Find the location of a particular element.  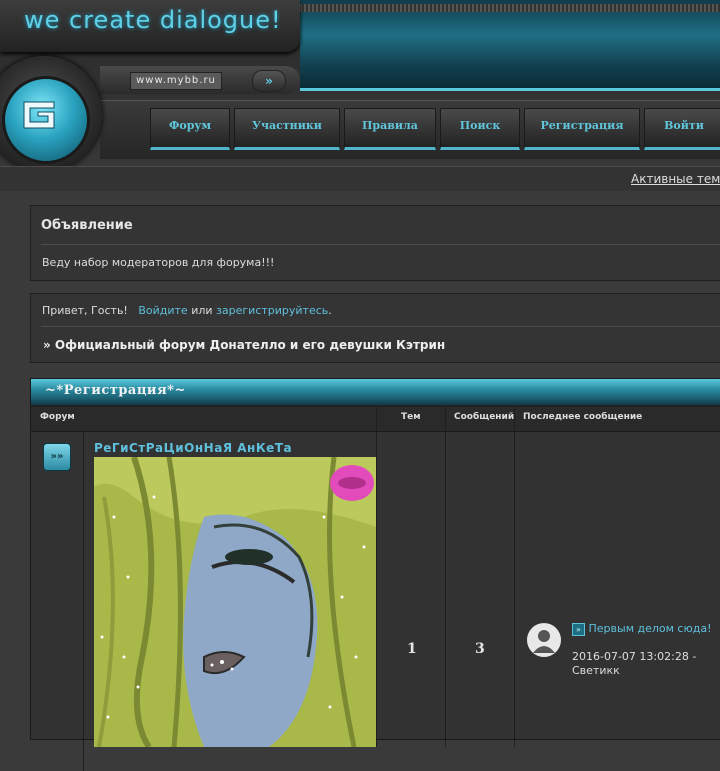

double-chevron-right-icon: » is located at coordinates (269, 81).